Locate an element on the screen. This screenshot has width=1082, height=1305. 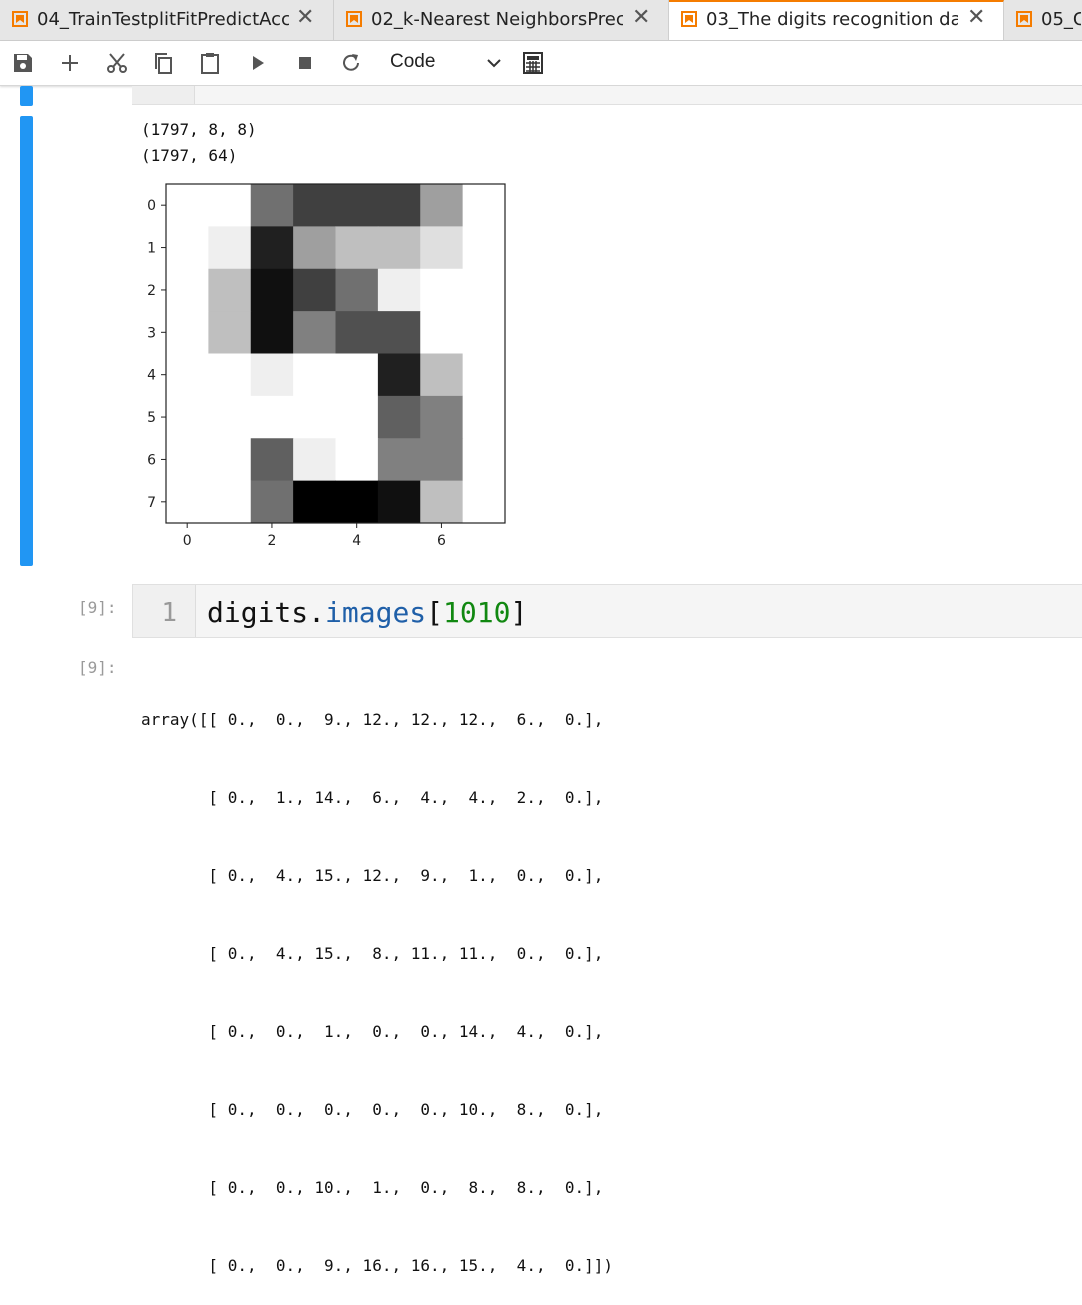
tab-notebook-02: 02_k-Nearest NeighborsPrec ✕ is located at coordinates (501, 20).